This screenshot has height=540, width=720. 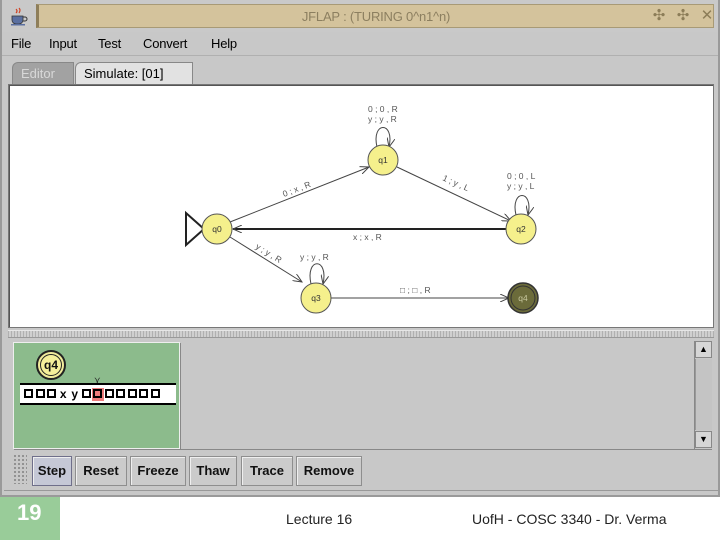 I want to click on state-label-q4: q4, so click(x=523, y=298).